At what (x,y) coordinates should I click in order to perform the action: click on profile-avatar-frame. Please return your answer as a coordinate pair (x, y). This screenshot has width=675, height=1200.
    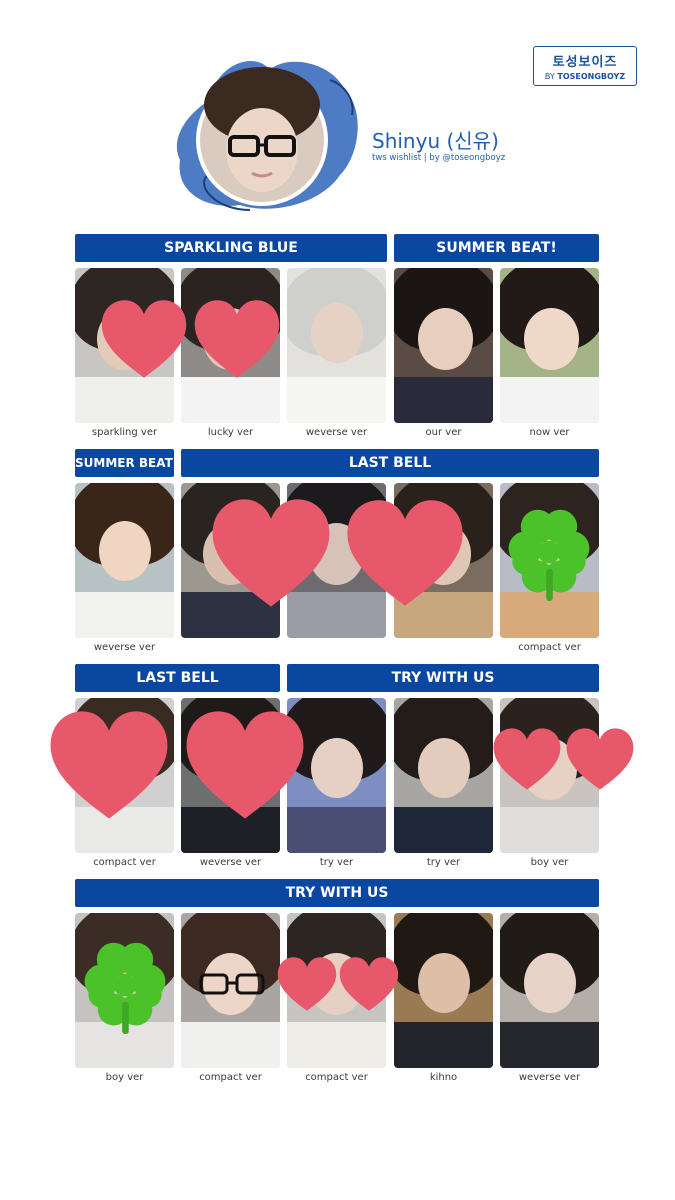
    Looking at the image, I should click on (270, 130).